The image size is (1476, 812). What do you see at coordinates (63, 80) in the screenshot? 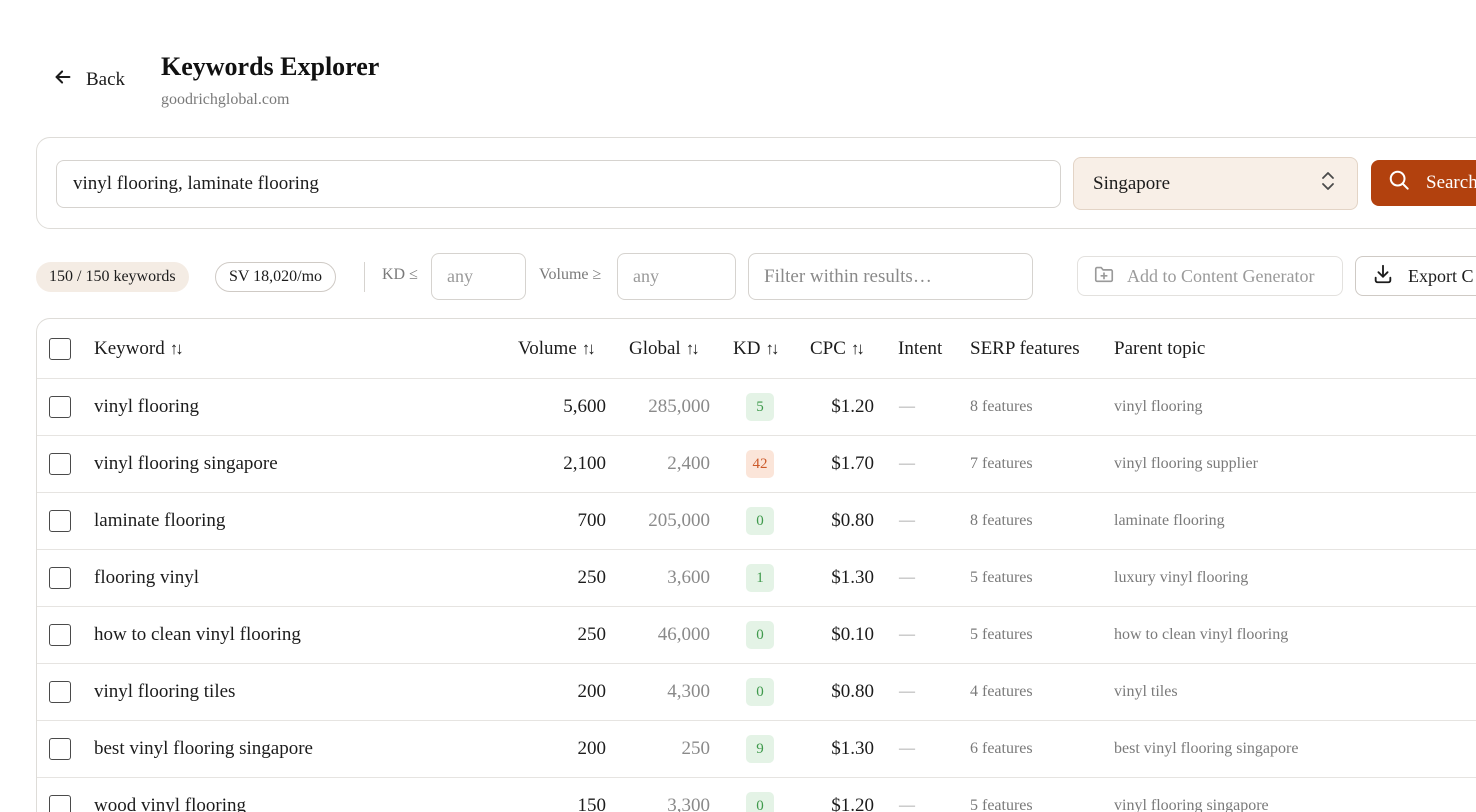
I see `arrow-left-icon` at bounding box center [63, 80].